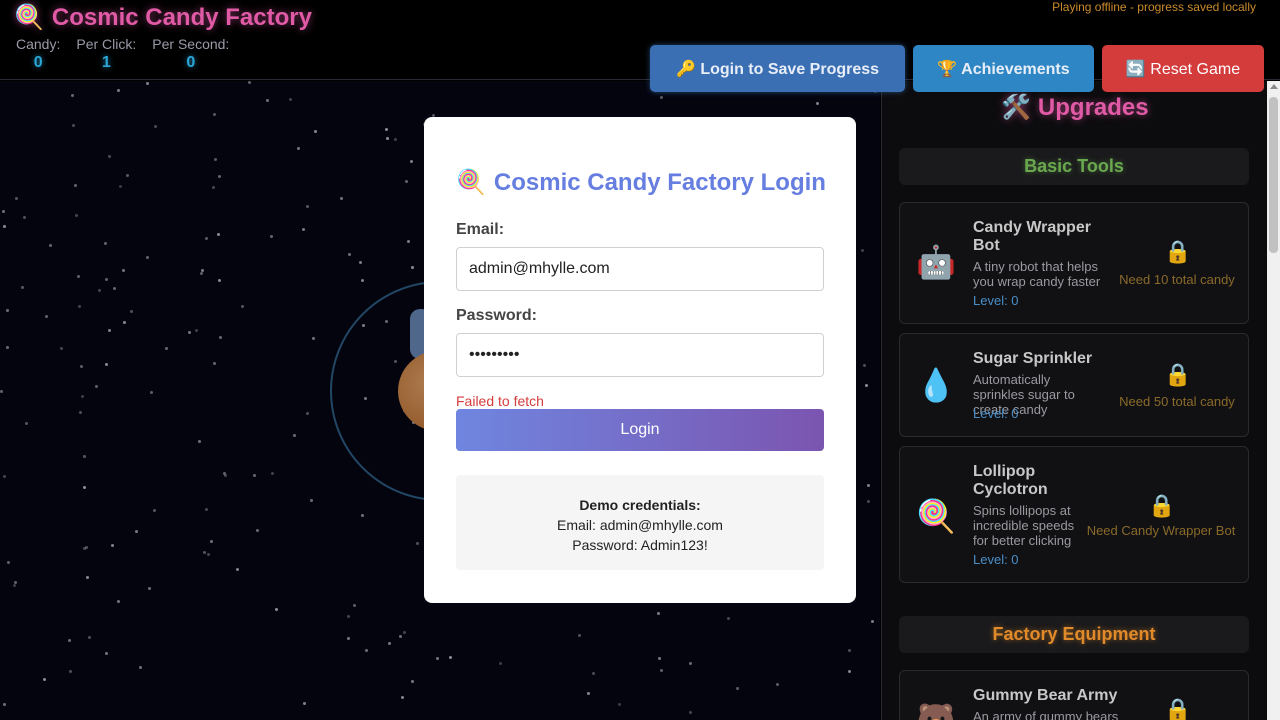 This screenshot has height=720, width=1280. What do you see at coordinates (1074, 166) in the screenshot?
I see `category-basic-tools: Basic Tools` at bounding box center [1074, 166].